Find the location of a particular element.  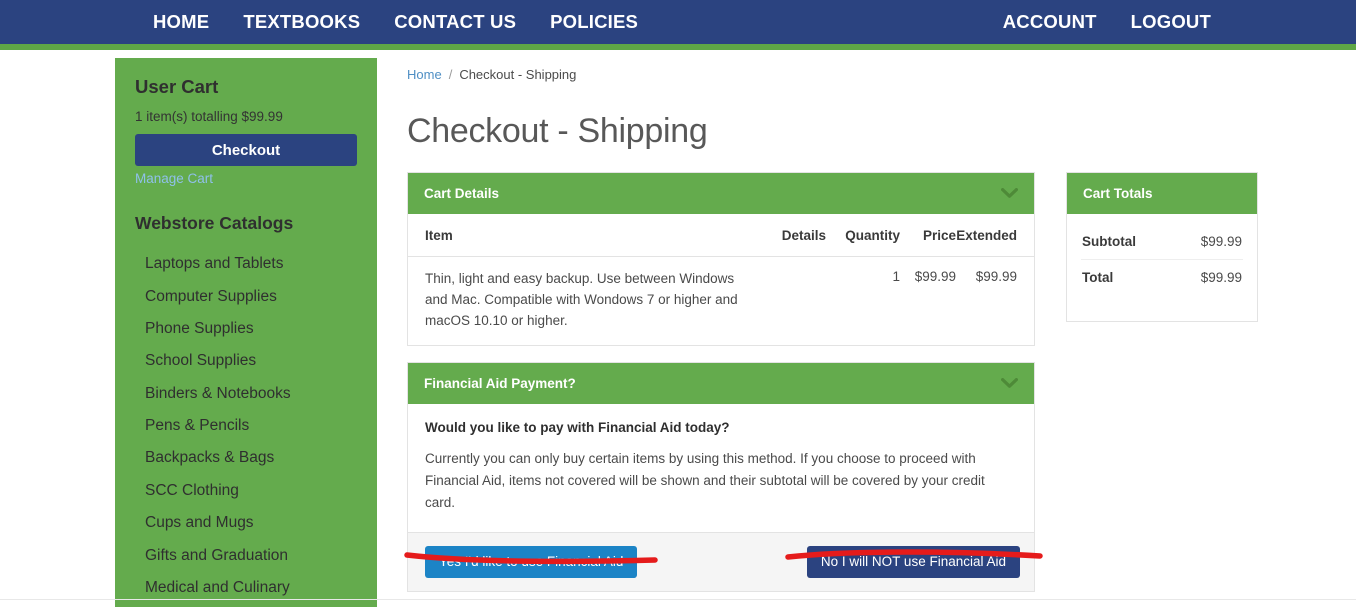

user-cart-title: User Cart is located at coordinates (177, 86).